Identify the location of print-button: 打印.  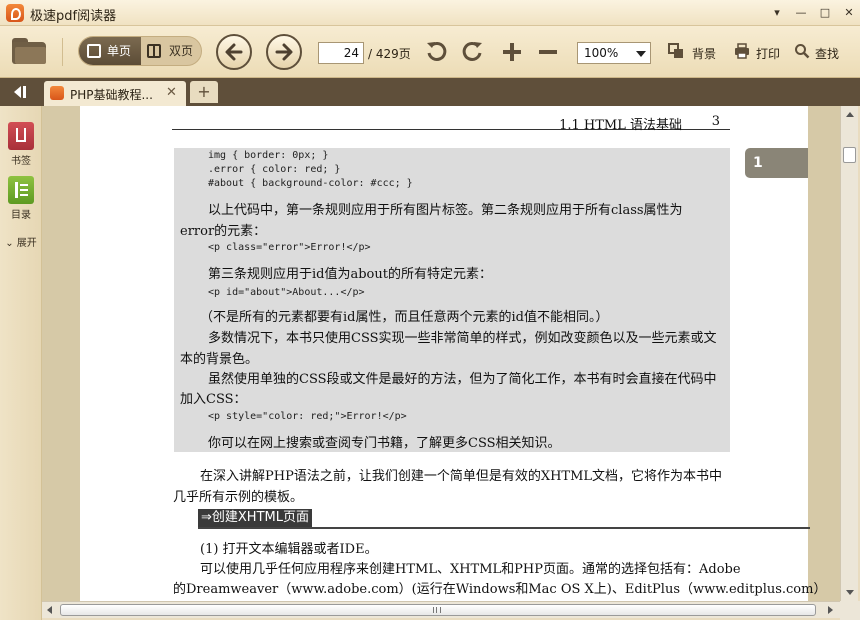
(768, 53).